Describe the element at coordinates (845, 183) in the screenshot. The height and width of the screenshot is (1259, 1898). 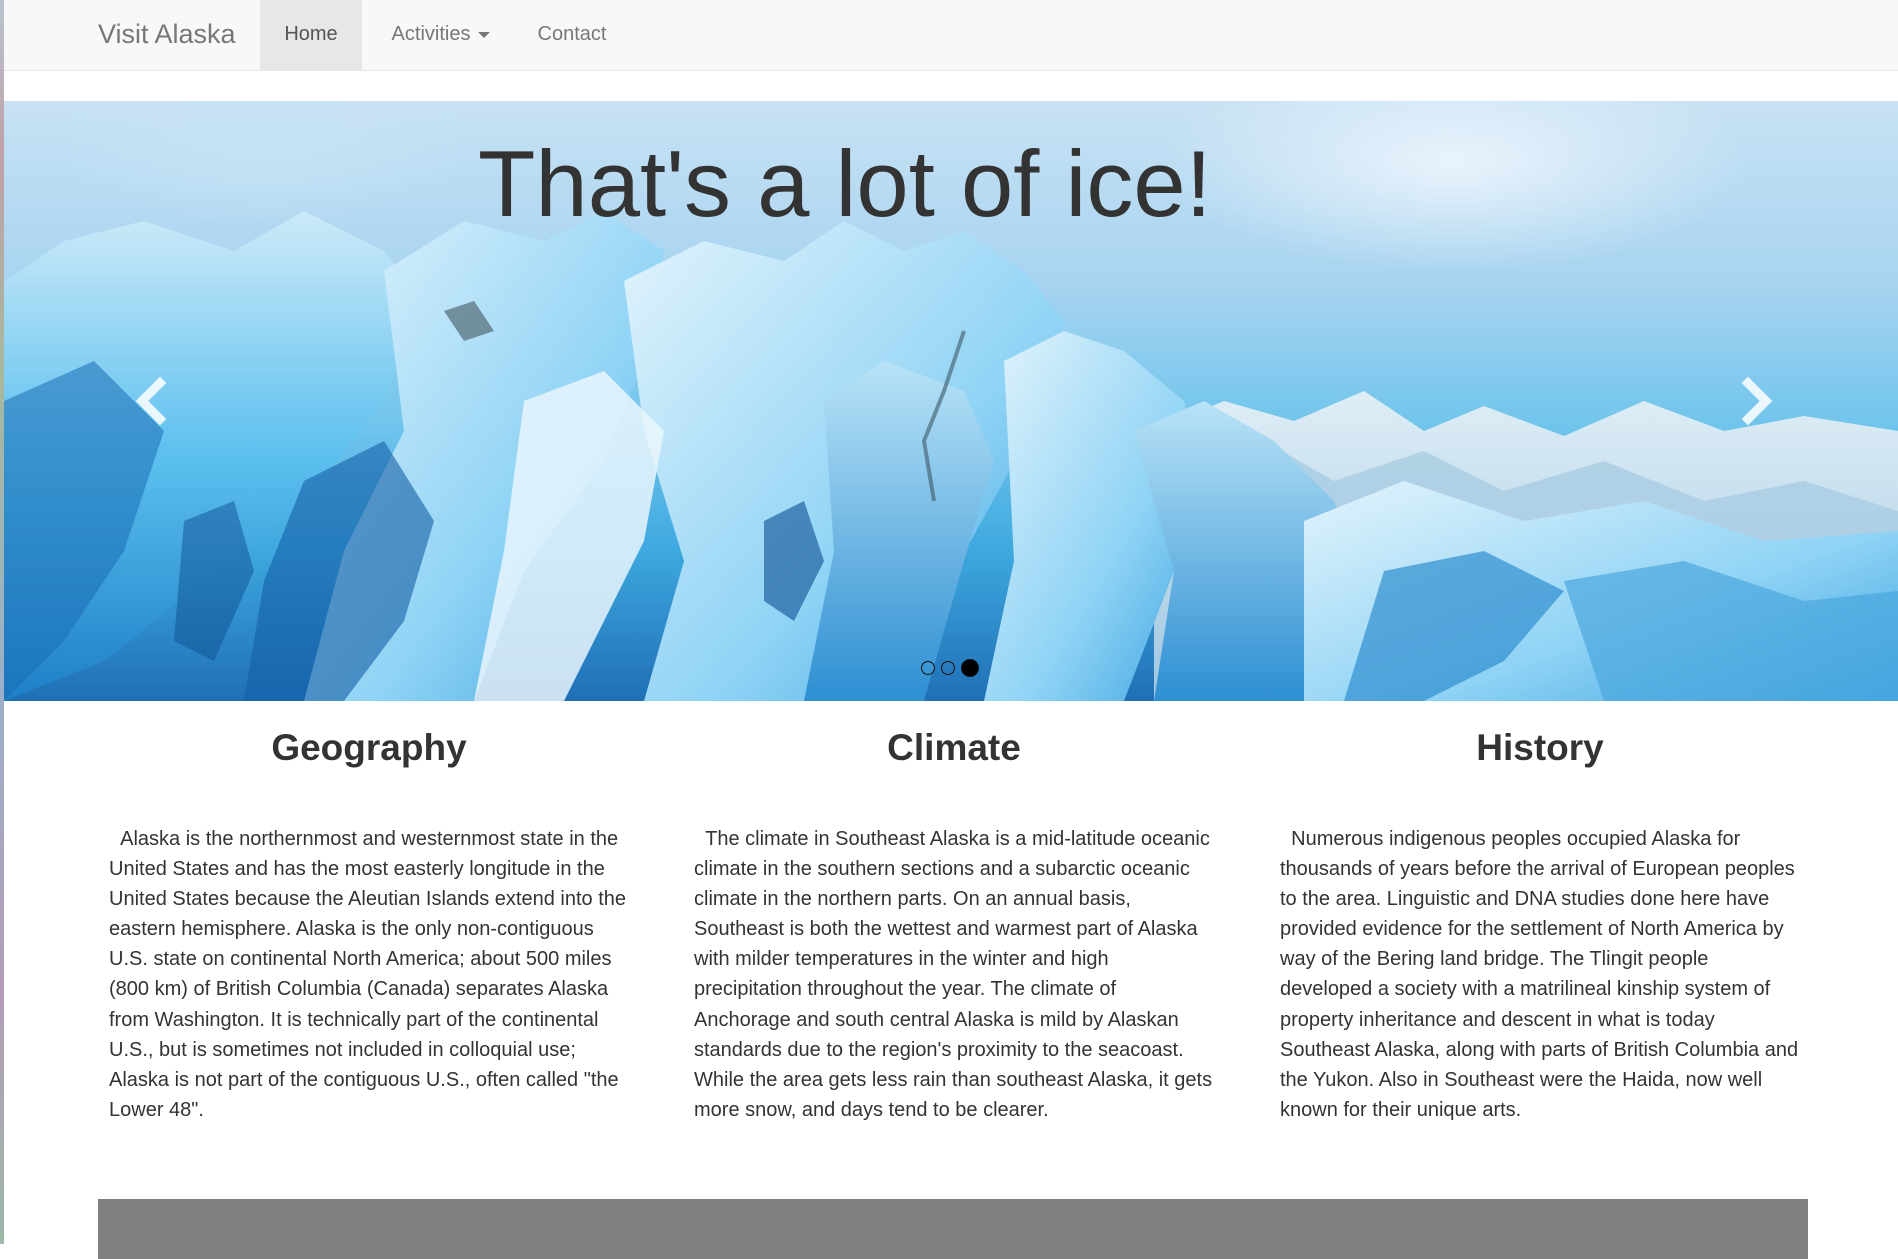
I see `carousel-caption: That's a lot of ice!` at that location.